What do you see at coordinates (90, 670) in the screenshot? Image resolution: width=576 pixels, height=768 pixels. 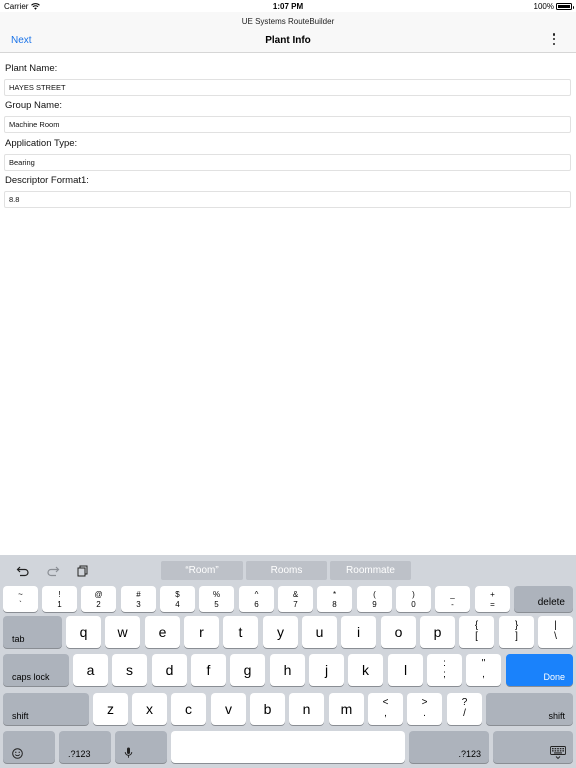 I see `key-a: a` at bounding box center [90, 670].